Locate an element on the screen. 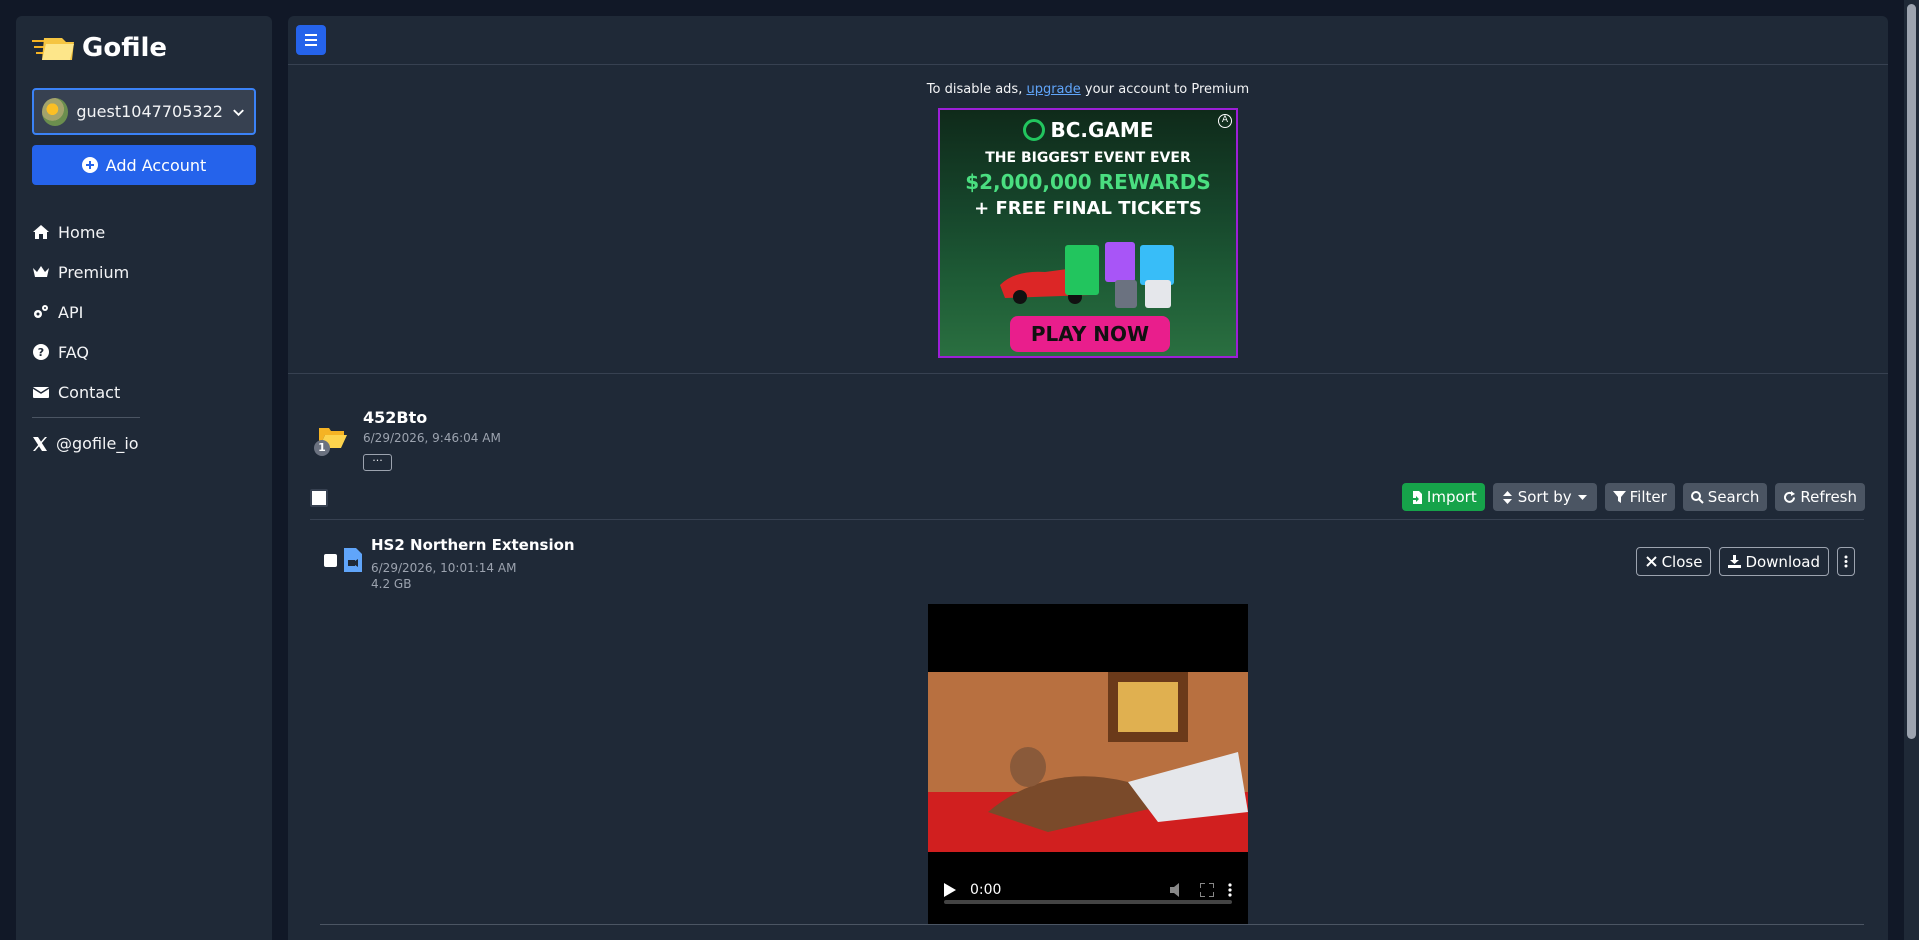  refresh-label: Refresh is located at coordinates (1828, 497).